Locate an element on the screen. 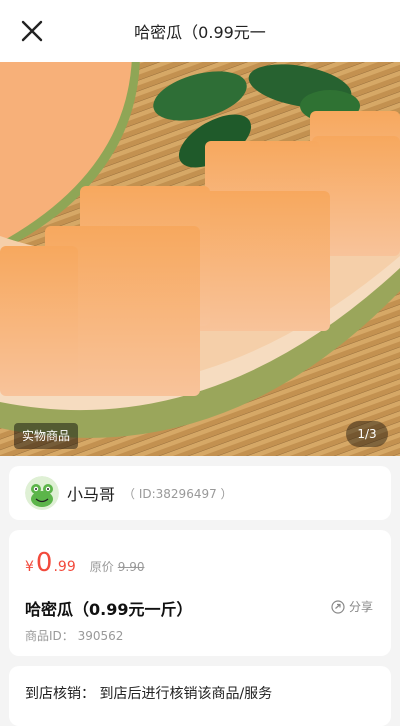 The width and height of the screenshot is (400, 726). top-bar: 哈密瓜（0.99元一 is located at coordinates (200, 31).